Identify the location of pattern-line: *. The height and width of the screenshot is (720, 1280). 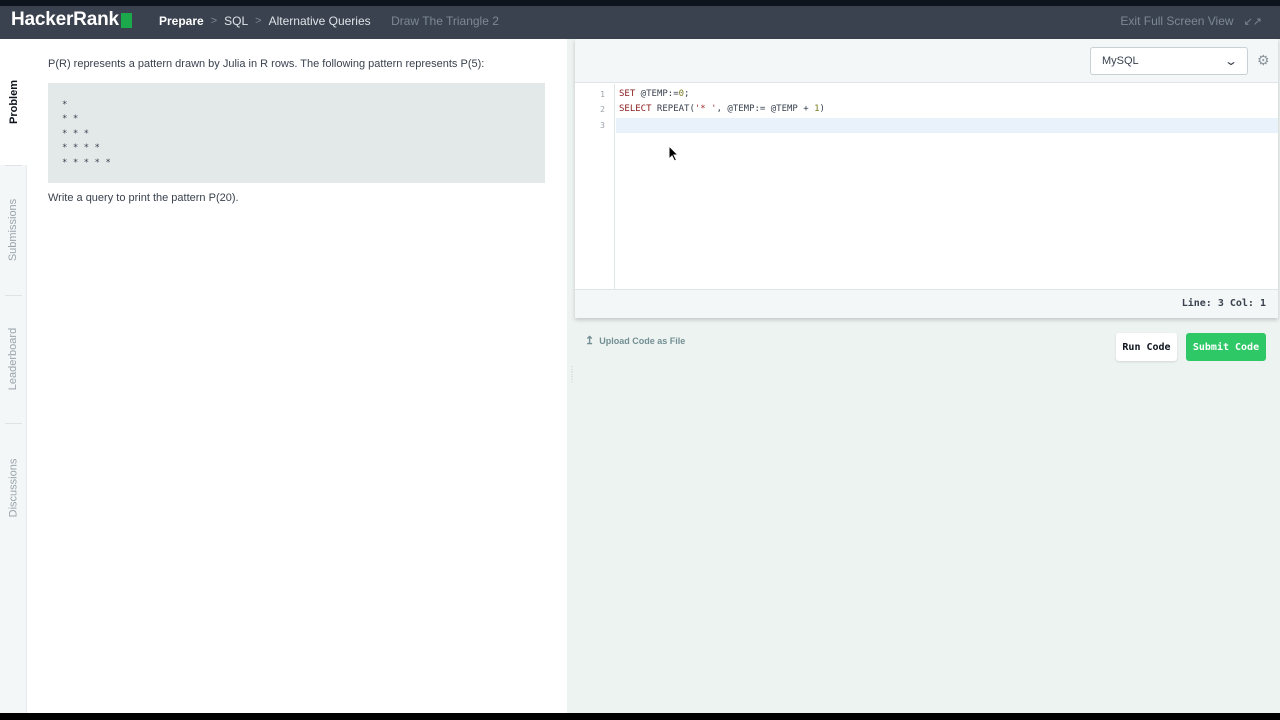
(65, 105).